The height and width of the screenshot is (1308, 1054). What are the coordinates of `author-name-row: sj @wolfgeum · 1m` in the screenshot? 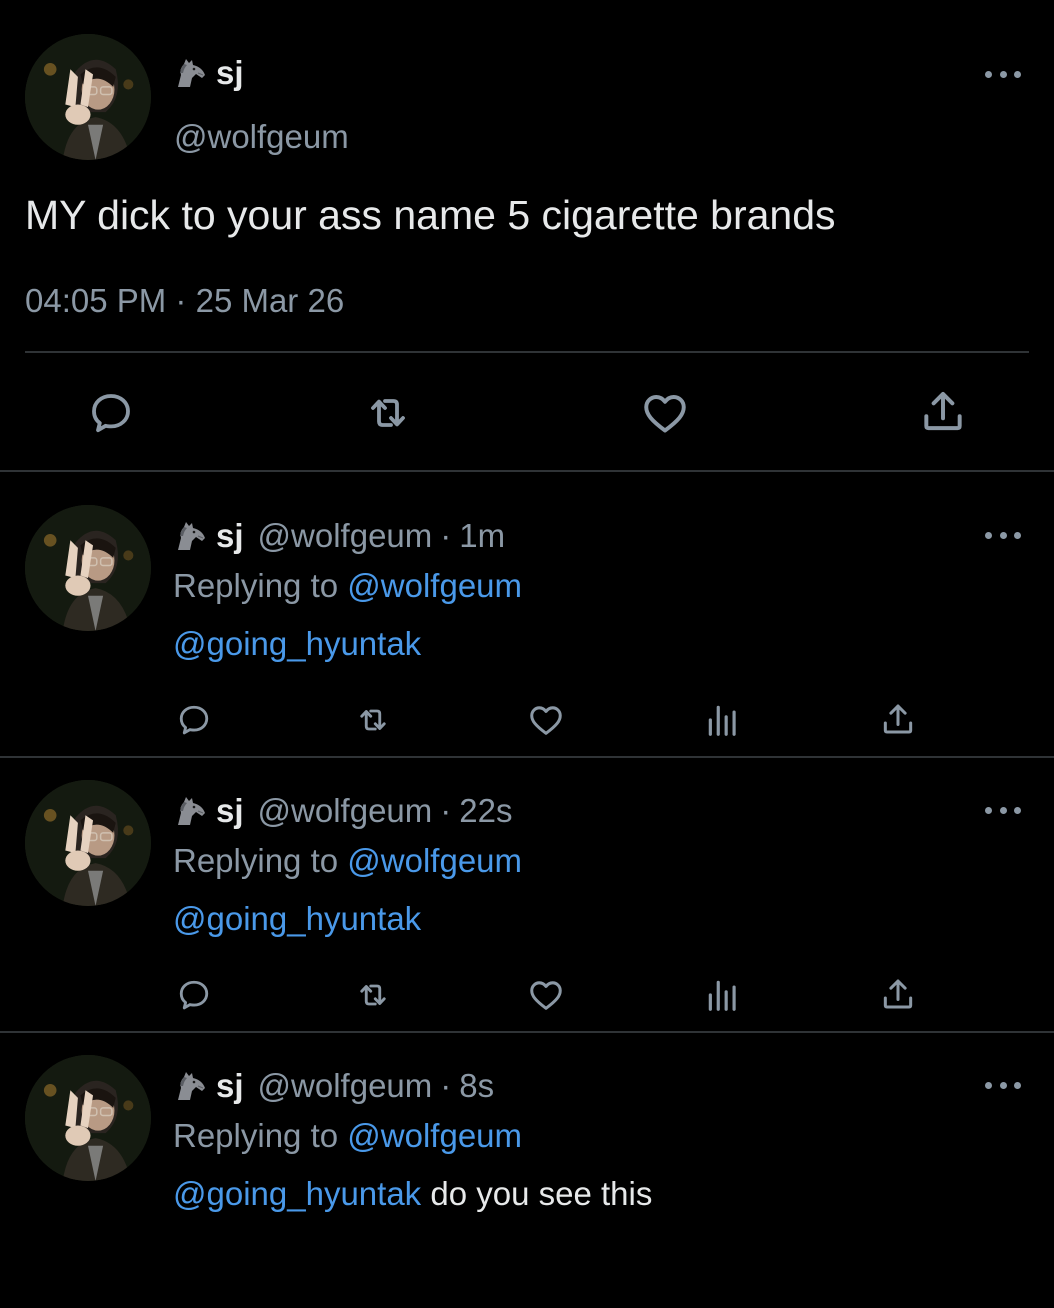 It's located at (338, 536).